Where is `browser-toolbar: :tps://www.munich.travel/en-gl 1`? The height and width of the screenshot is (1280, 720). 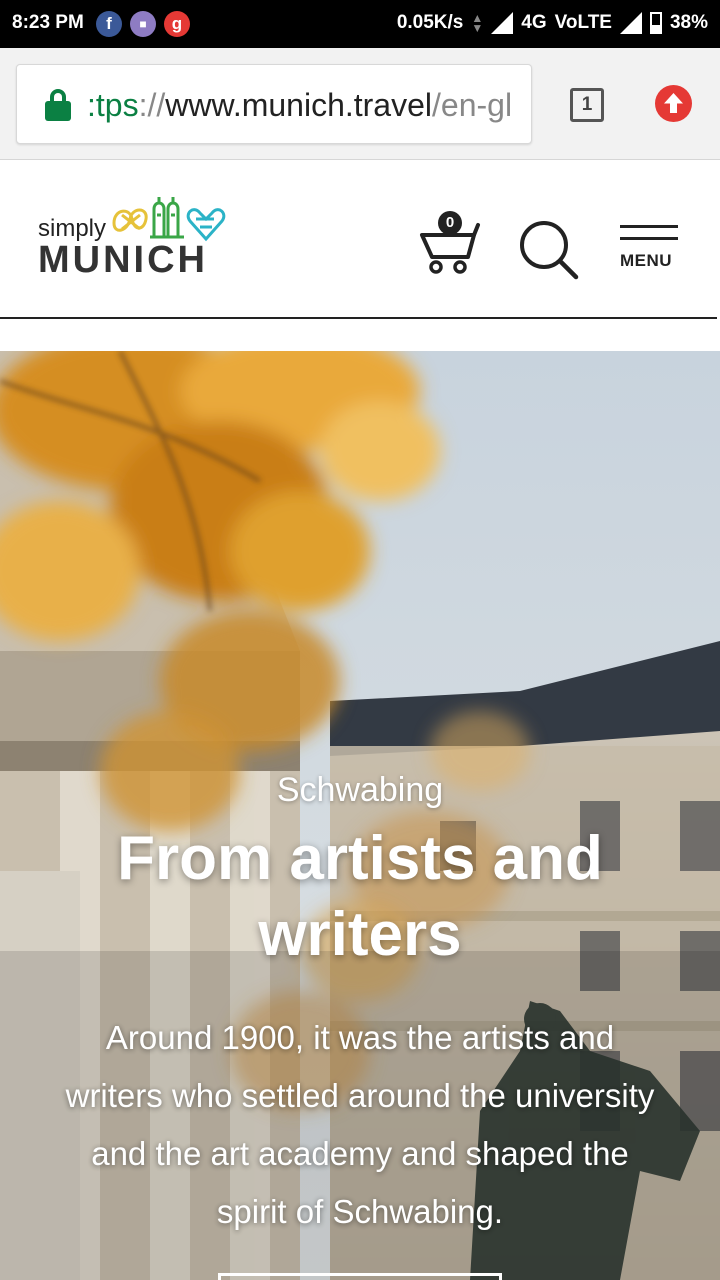 browser-toolbar: :tps://www.munich.travel/en-gl 1 is located at coordinates (360, 104).